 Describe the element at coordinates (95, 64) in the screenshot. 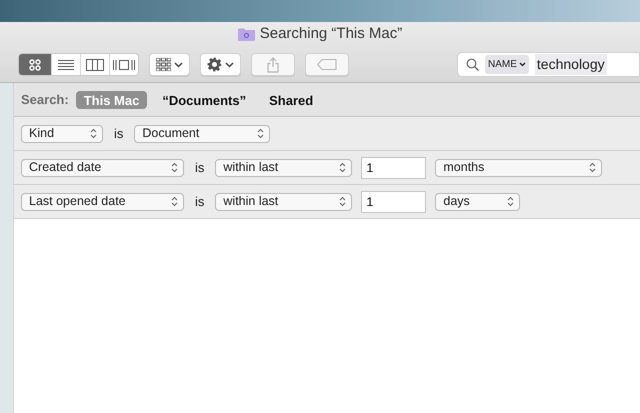

I see `columns-icon` at that location.